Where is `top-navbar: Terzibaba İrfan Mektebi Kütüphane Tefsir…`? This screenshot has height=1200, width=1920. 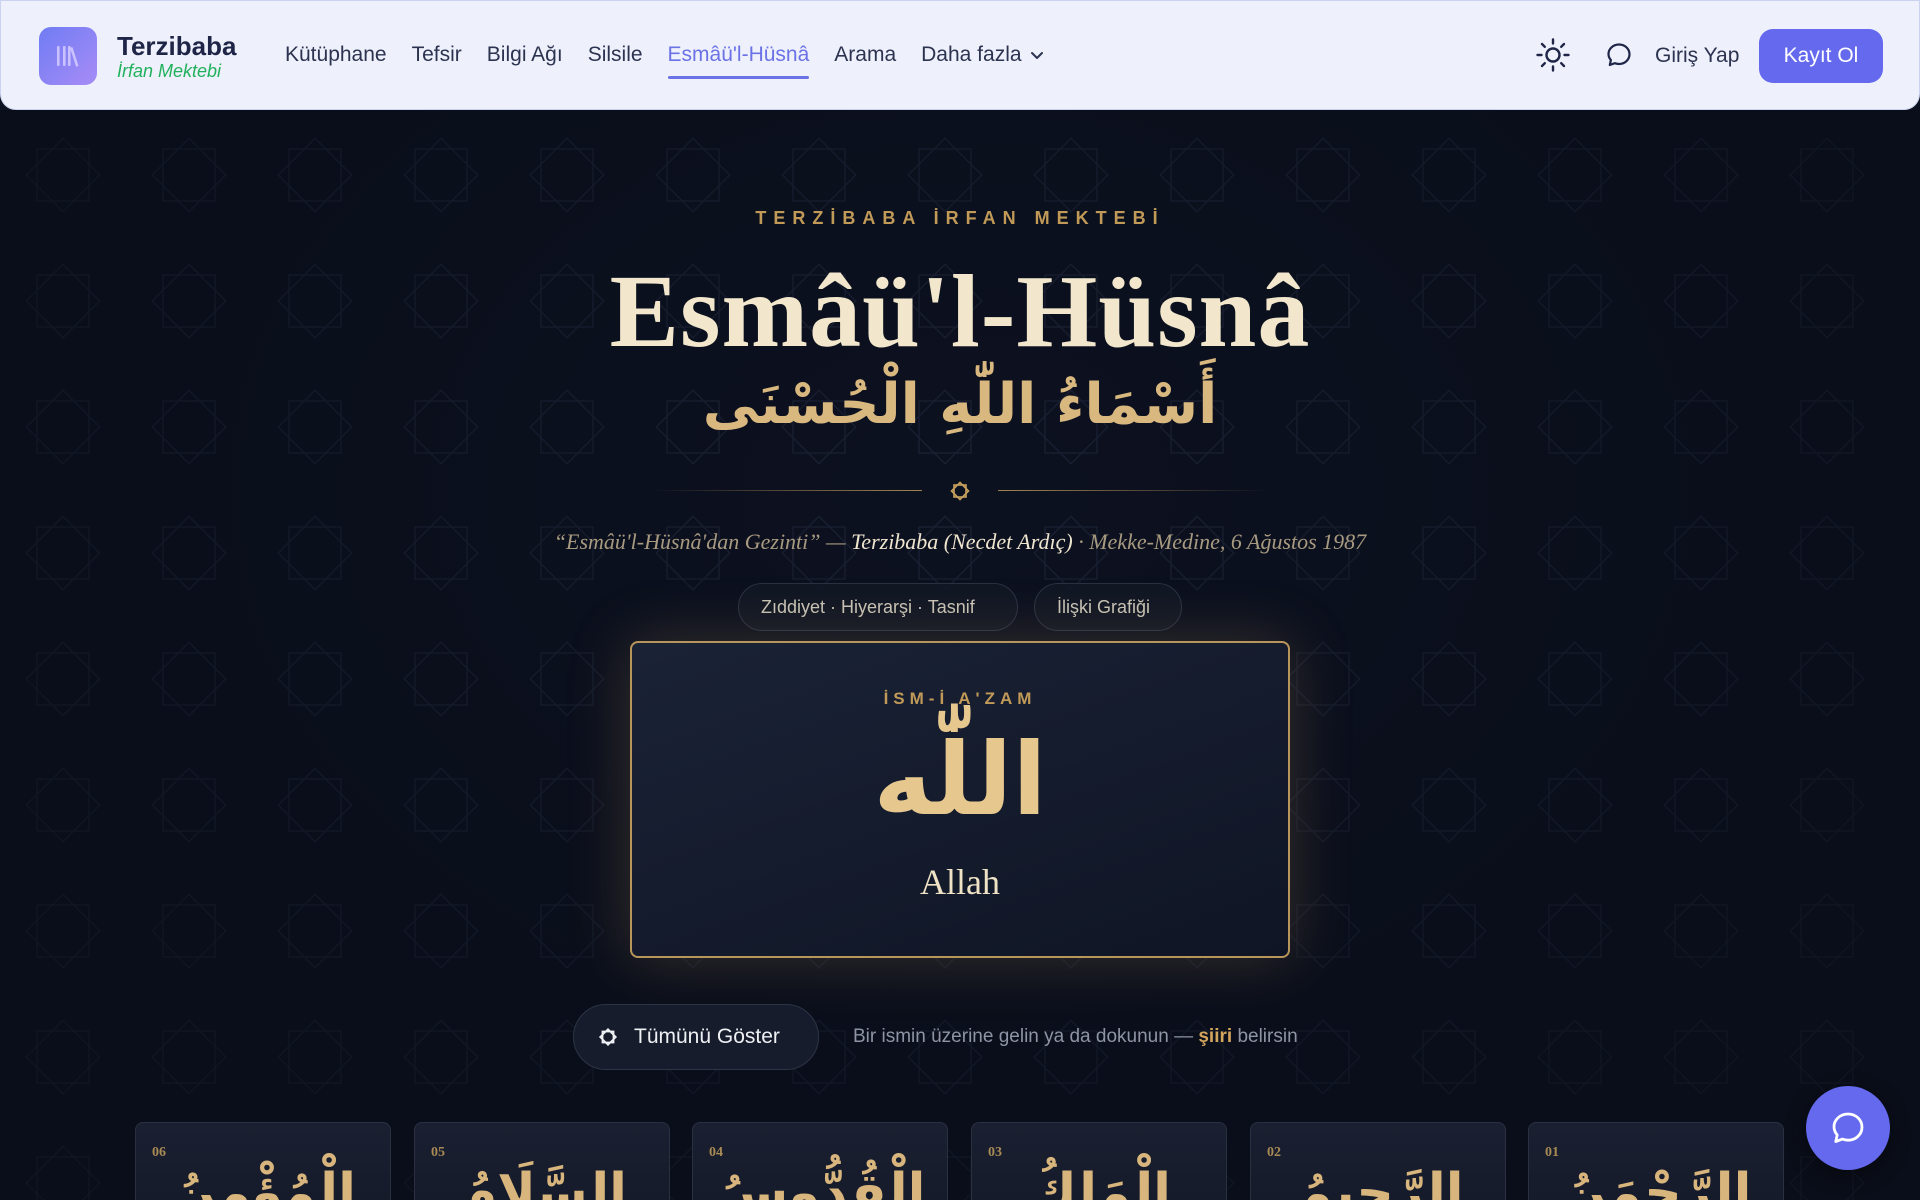
top-navbar: Terzibaba İrfan Mektebi Kütüphane Tefsir… is located at coordinates (960, 55).